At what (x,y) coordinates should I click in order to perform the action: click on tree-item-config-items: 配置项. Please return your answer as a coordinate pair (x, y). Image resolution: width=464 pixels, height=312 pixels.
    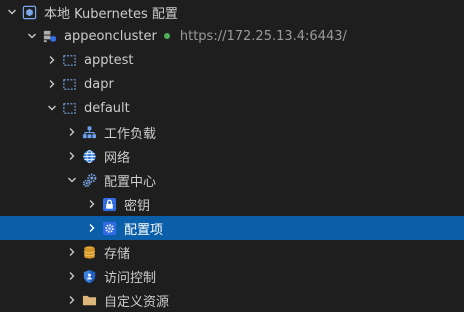
    Looking at the image, I should click on (232, 228).